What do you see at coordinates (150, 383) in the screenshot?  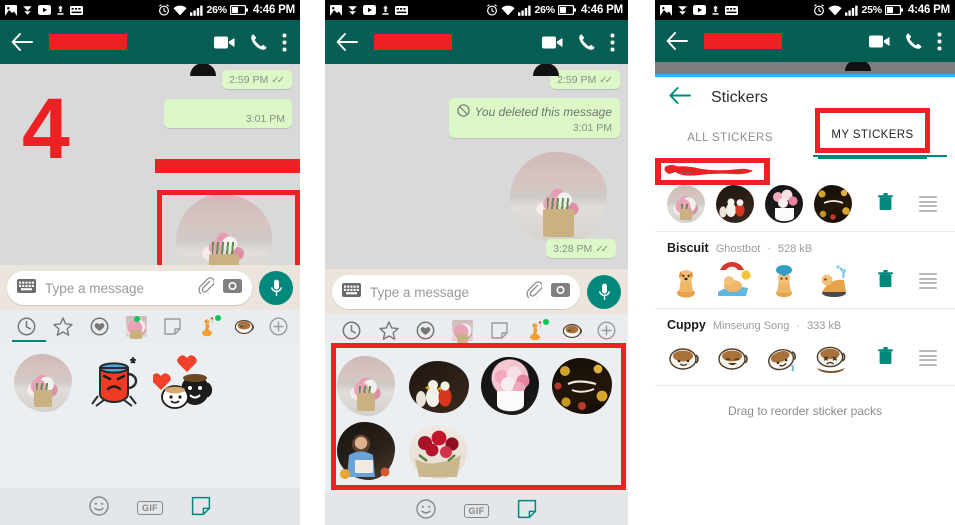 I see `sticker-grid` at bounding box center [150, 383].